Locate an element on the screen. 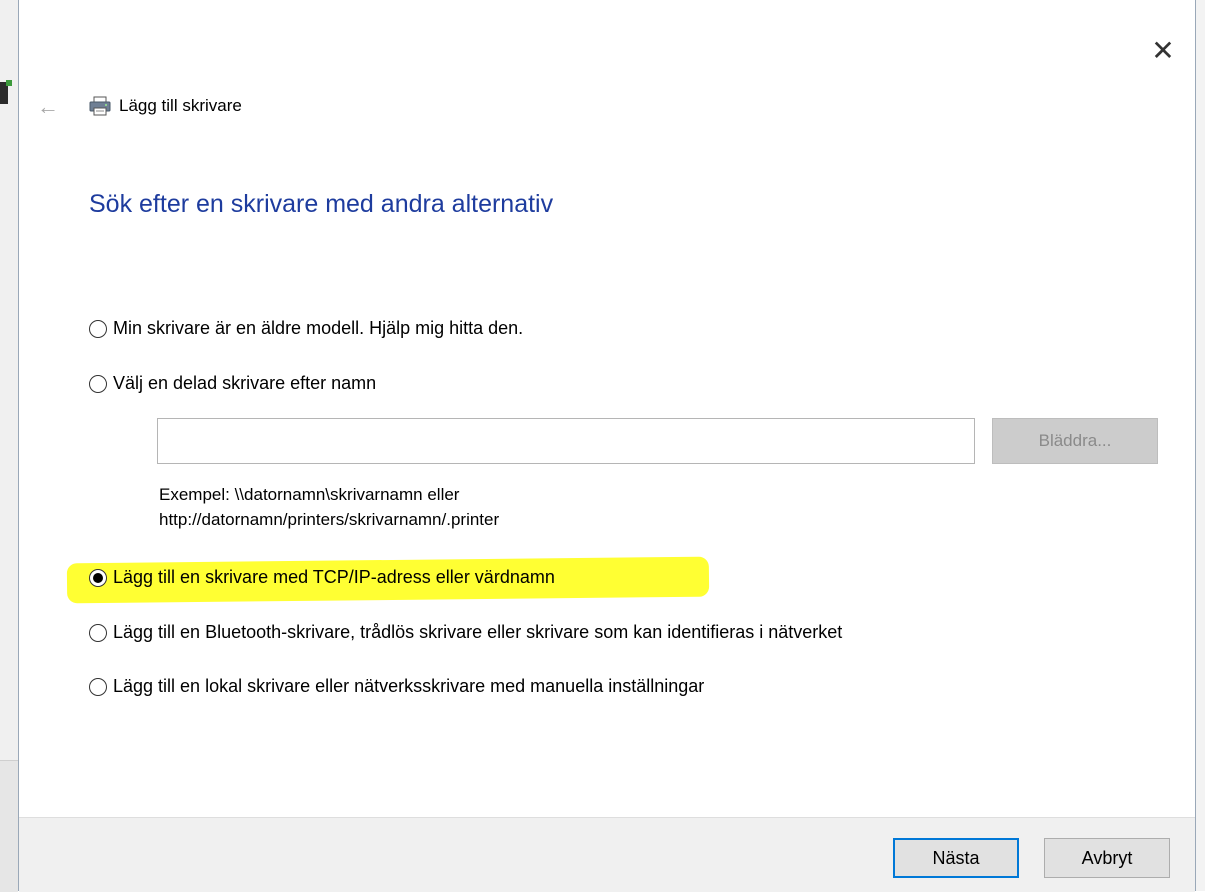 The width and height of the screenshot is (1205, 892). example-line-1: Exempel: \\datornamn\skrivarnamn eller is located at coordinates (309, 494).